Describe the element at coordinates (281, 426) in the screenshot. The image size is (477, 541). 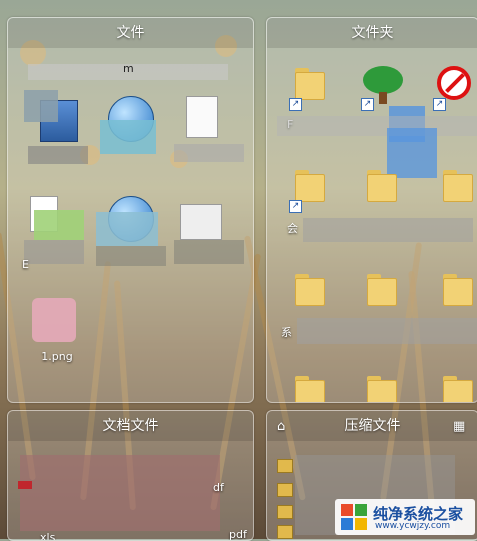
I see `lock-icon: ⌂` at that location.